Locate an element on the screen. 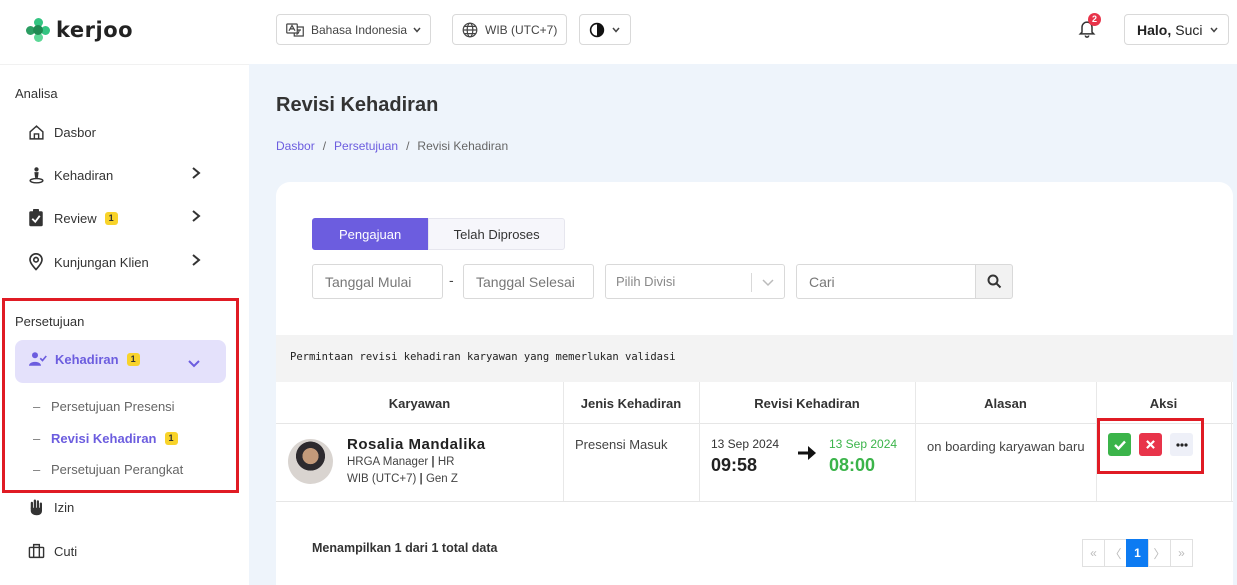 The height and width of the screenshot is (585, 1237). user-menu: Halo, Suci is located at coordinates (1176, 29).